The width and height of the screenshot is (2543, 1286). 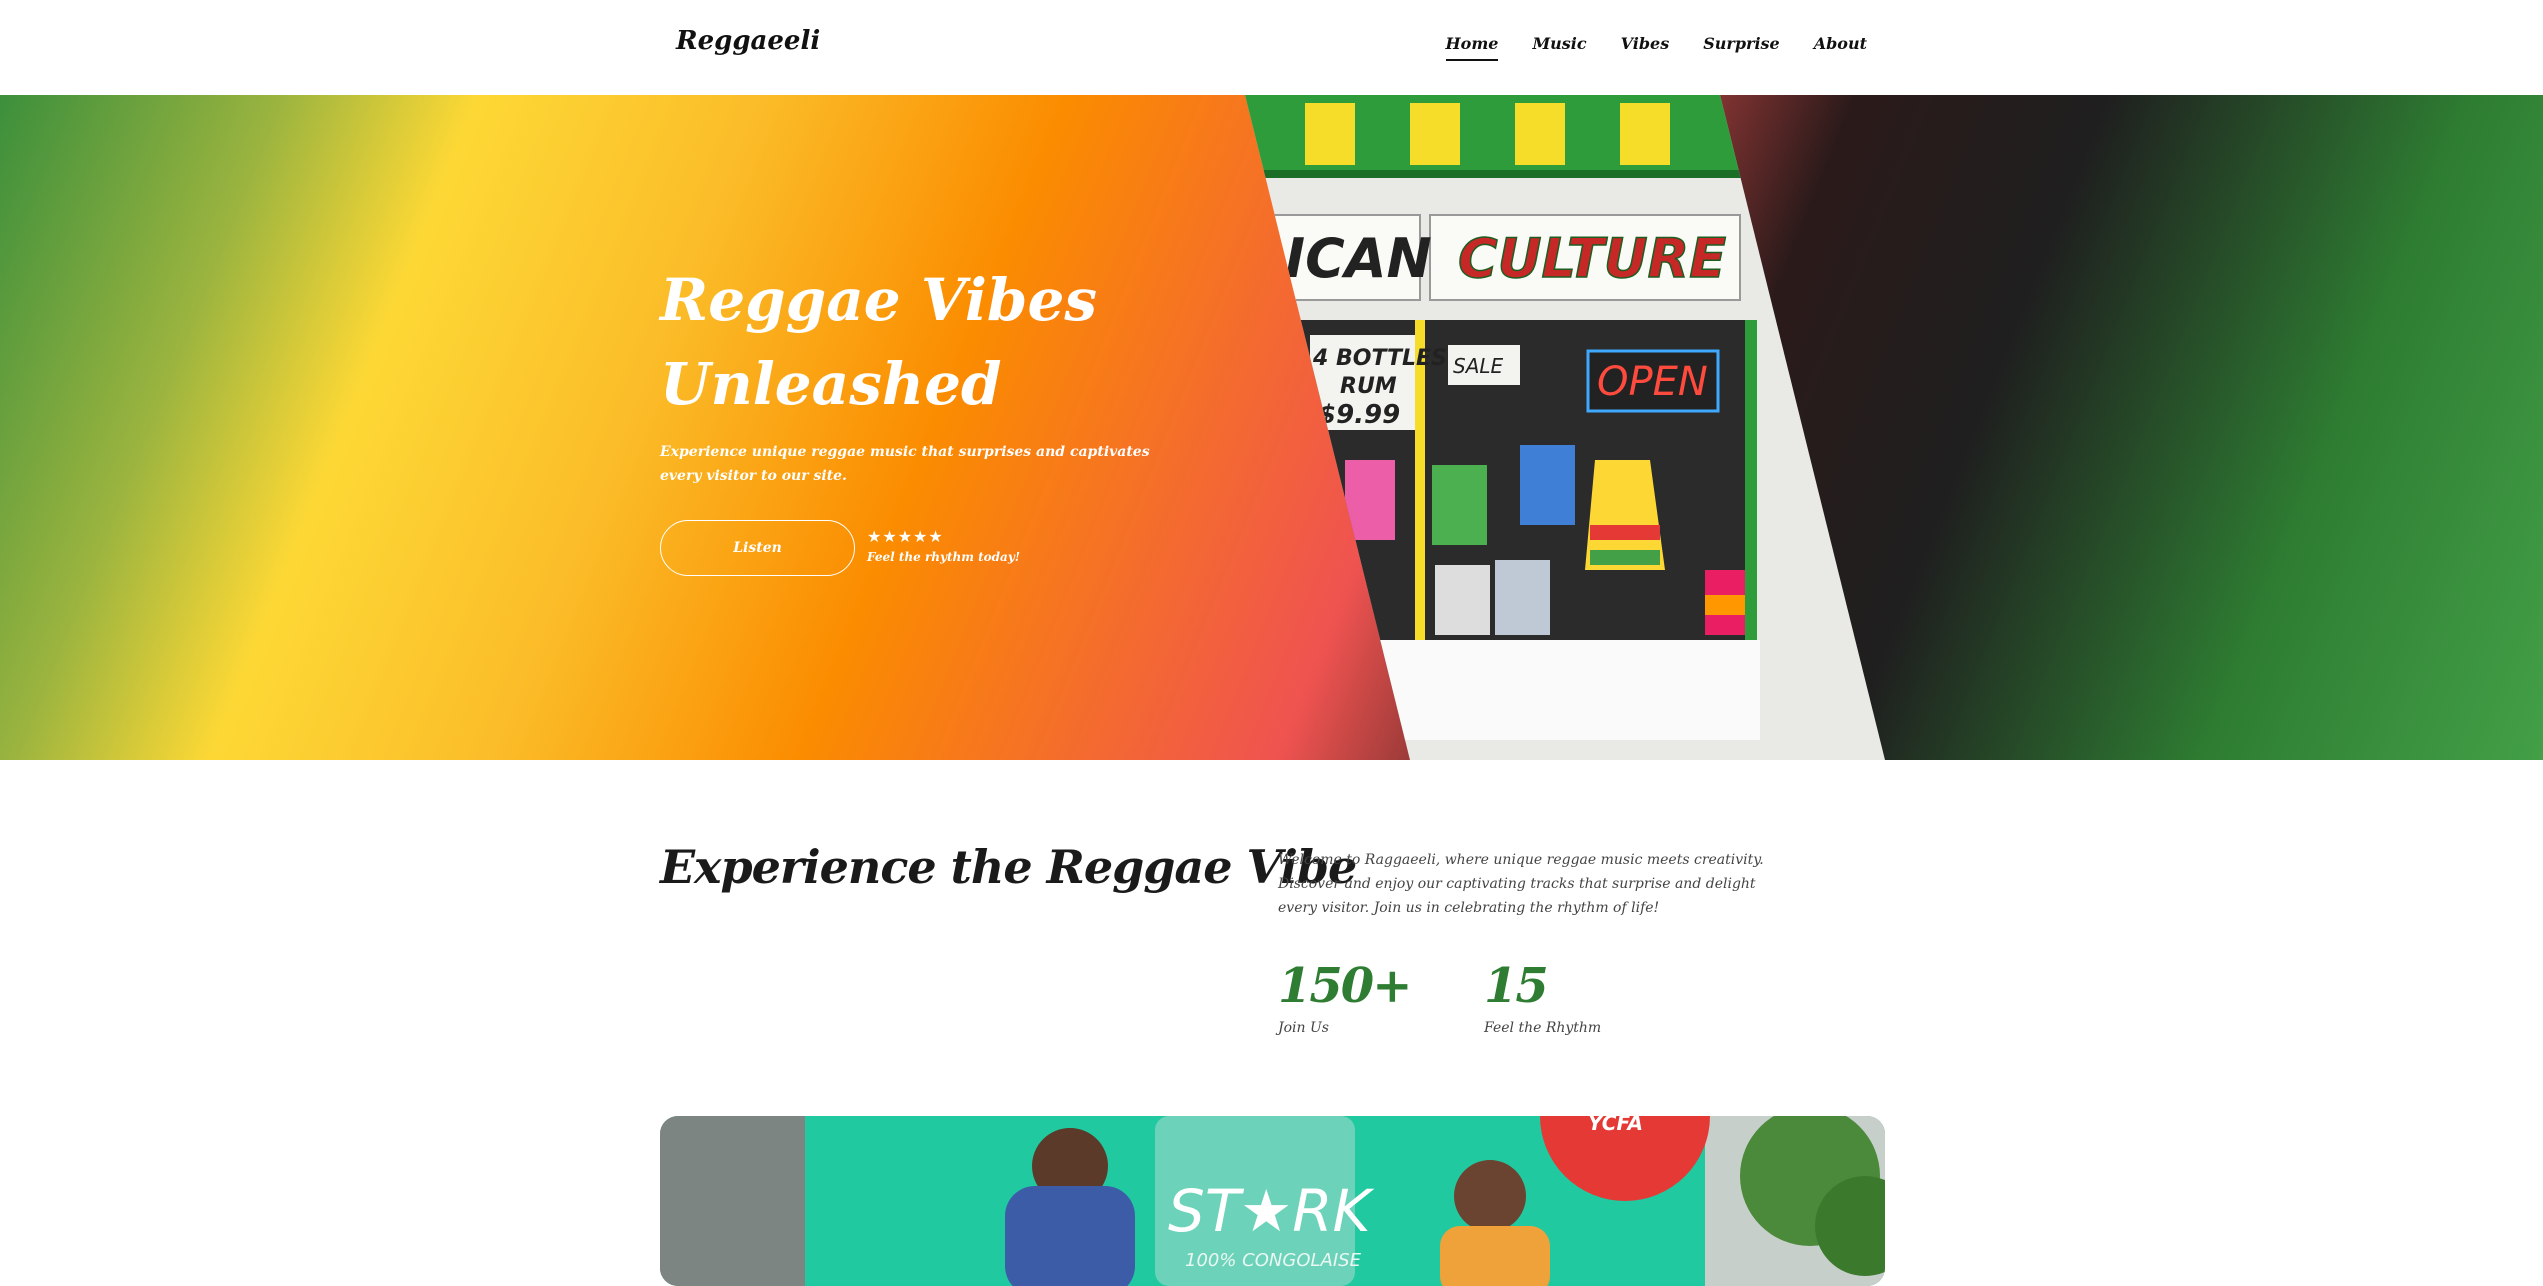 What do you see at coordinates (879, 300) in the screenshot?
I see `hero-title-line1: Reggae Vibes` at bounding box center [879, 300].